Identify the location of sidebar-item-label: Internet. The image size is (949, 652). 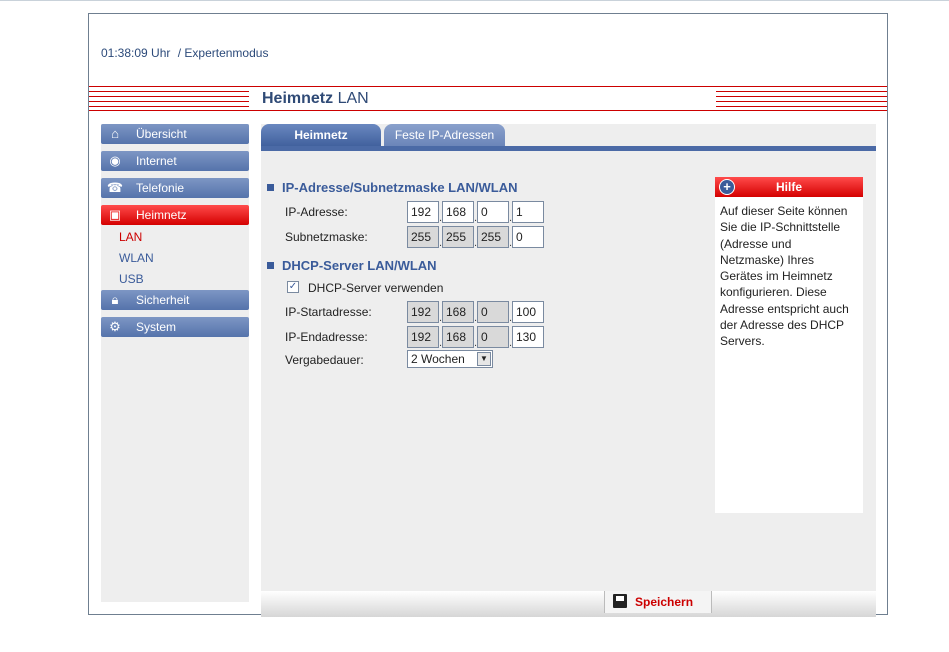
(156, 161).